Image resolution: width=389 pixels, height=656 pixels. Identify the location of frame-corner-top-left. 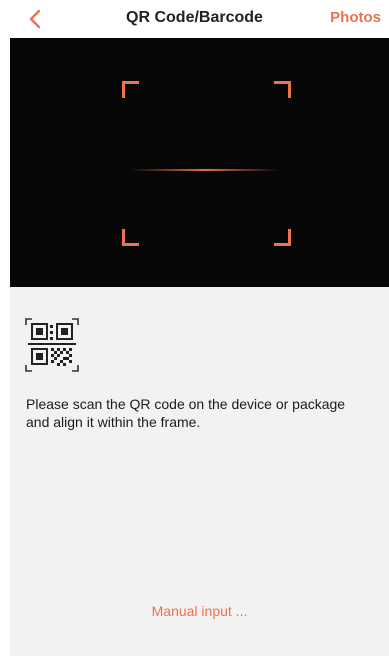
(130, 89).